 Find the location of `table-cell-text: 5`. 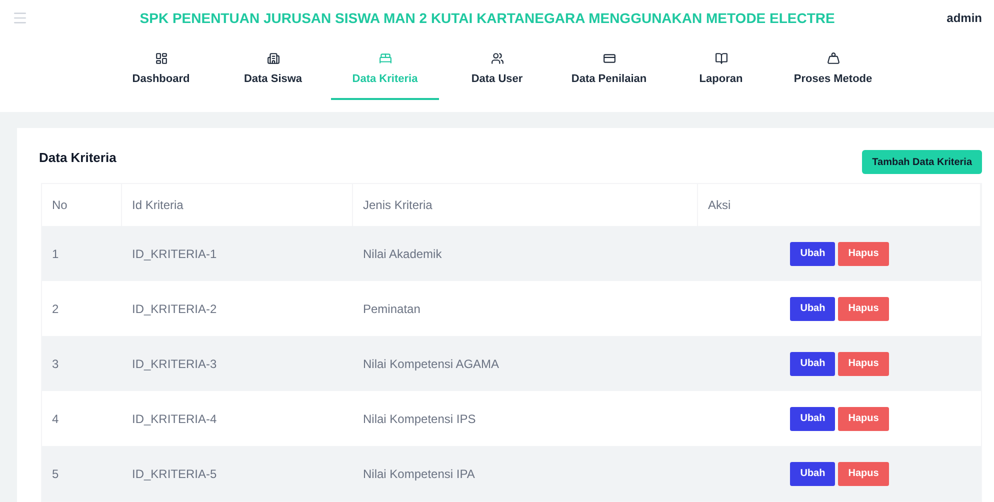

table-cell-text: 5 is located at coordinates (55, 474).